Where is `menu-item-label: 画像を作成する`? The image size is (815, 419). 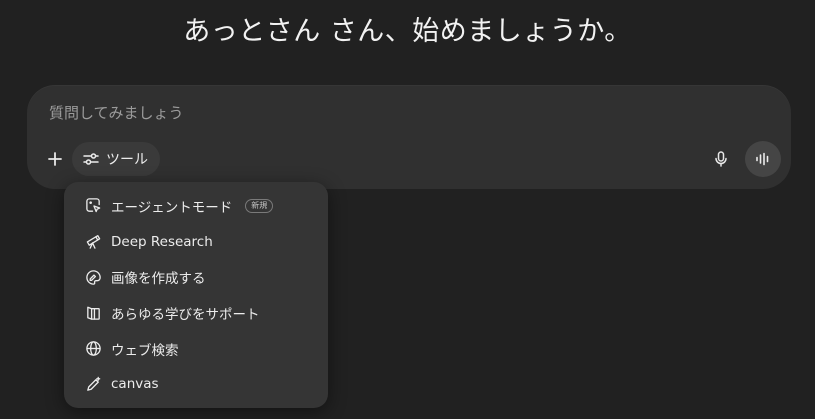
menu-item-label: 画像を作成する is located at coordinates (158, 279).